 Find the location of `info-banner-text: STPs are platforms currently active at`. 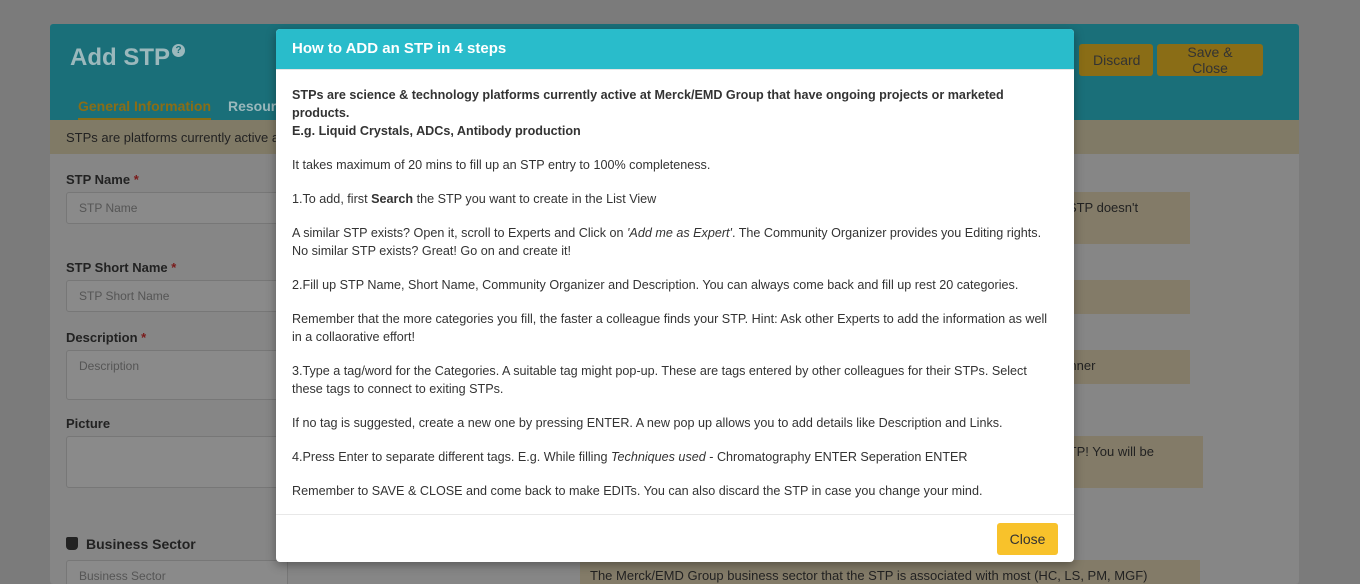

info-banner-text: STPs are platforms currently active at is located at coordinates (174, 137).